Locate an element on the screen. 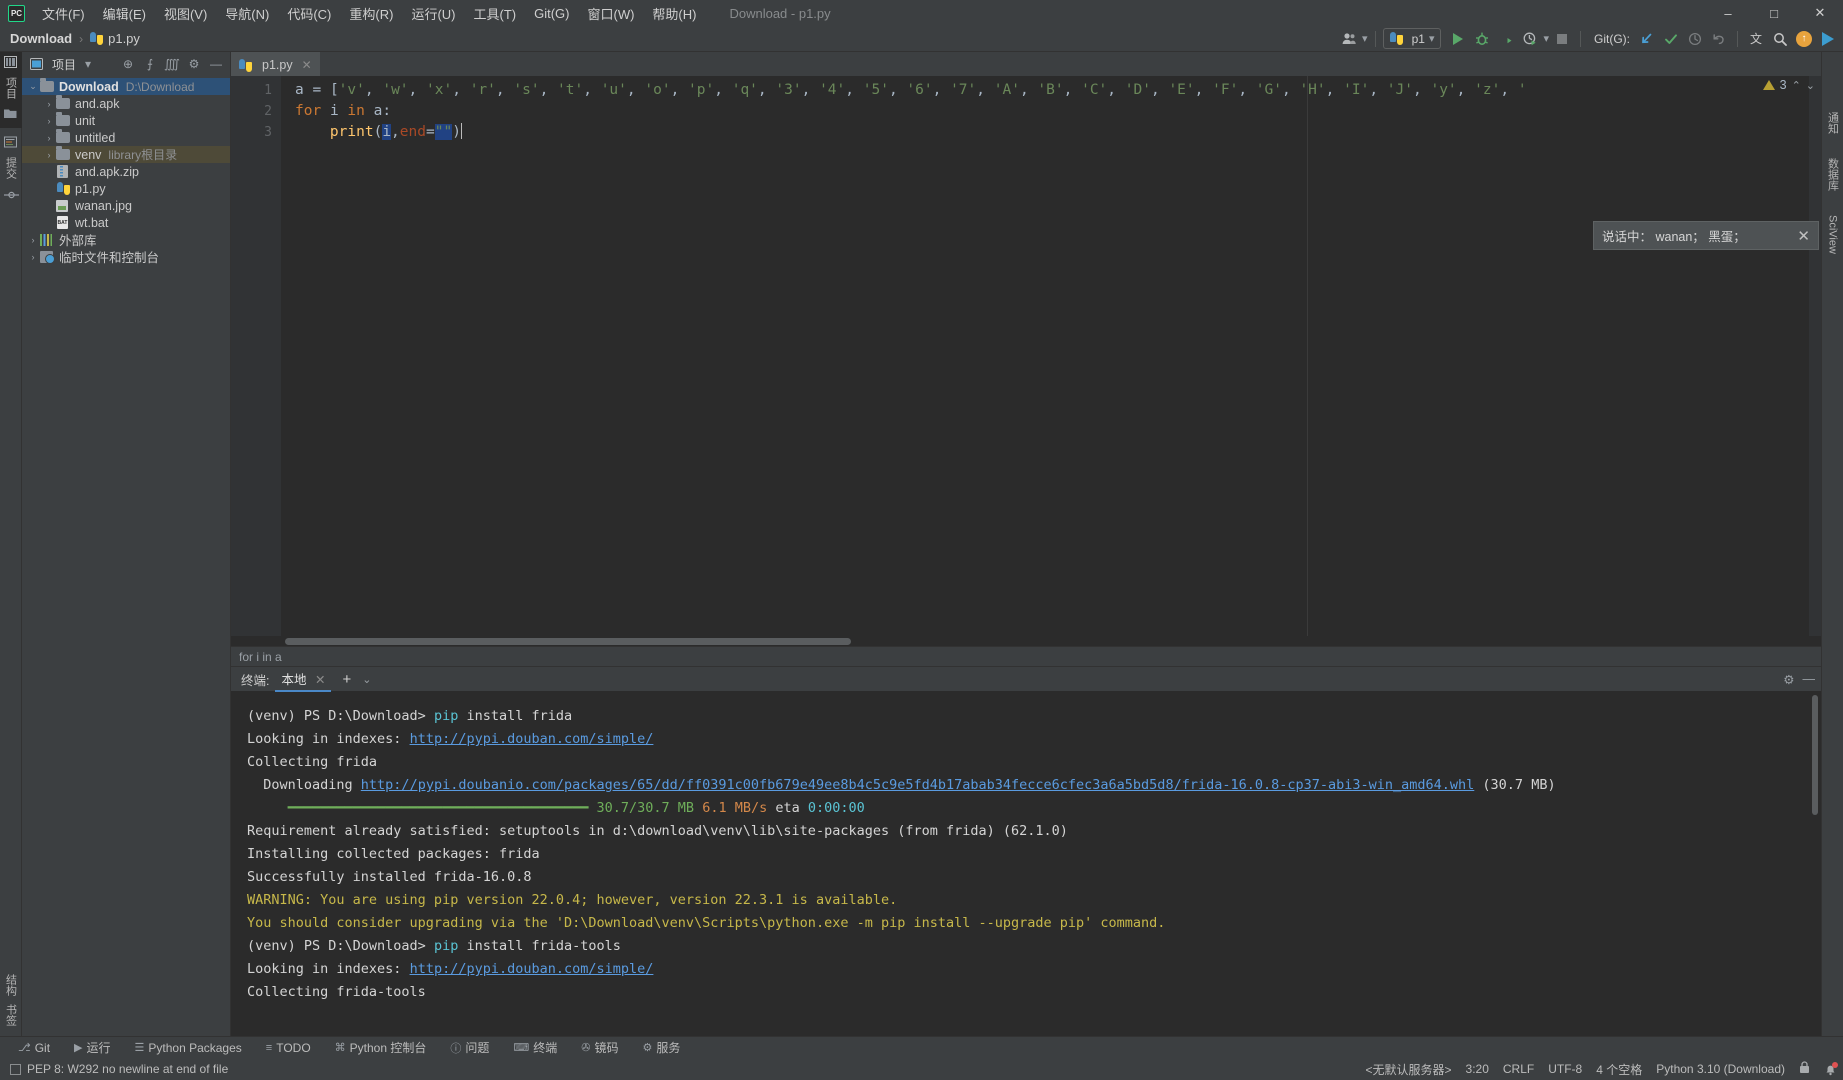  tool-button--: ⓘ 问题 is located at coordinates (469, 1047).